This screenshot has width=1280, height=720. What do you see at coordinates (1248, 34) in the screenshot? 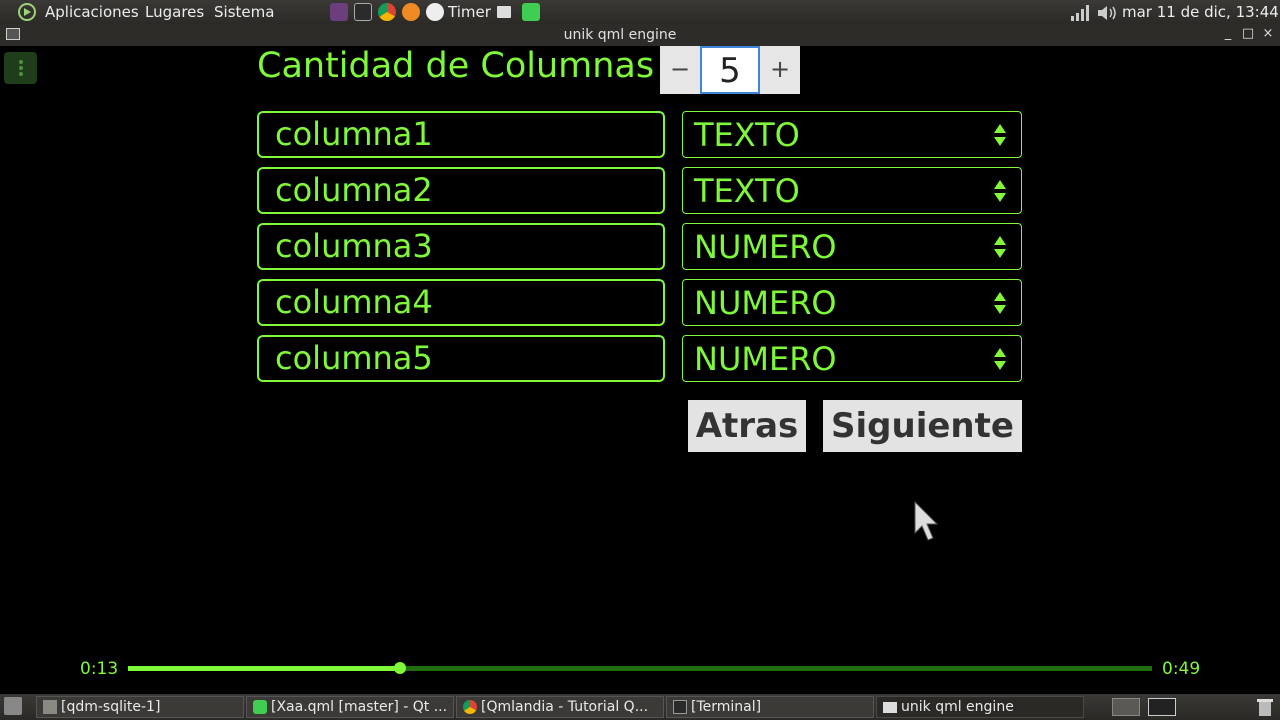
I see `maximize-icon: □` at bounding box center [1248, 34].